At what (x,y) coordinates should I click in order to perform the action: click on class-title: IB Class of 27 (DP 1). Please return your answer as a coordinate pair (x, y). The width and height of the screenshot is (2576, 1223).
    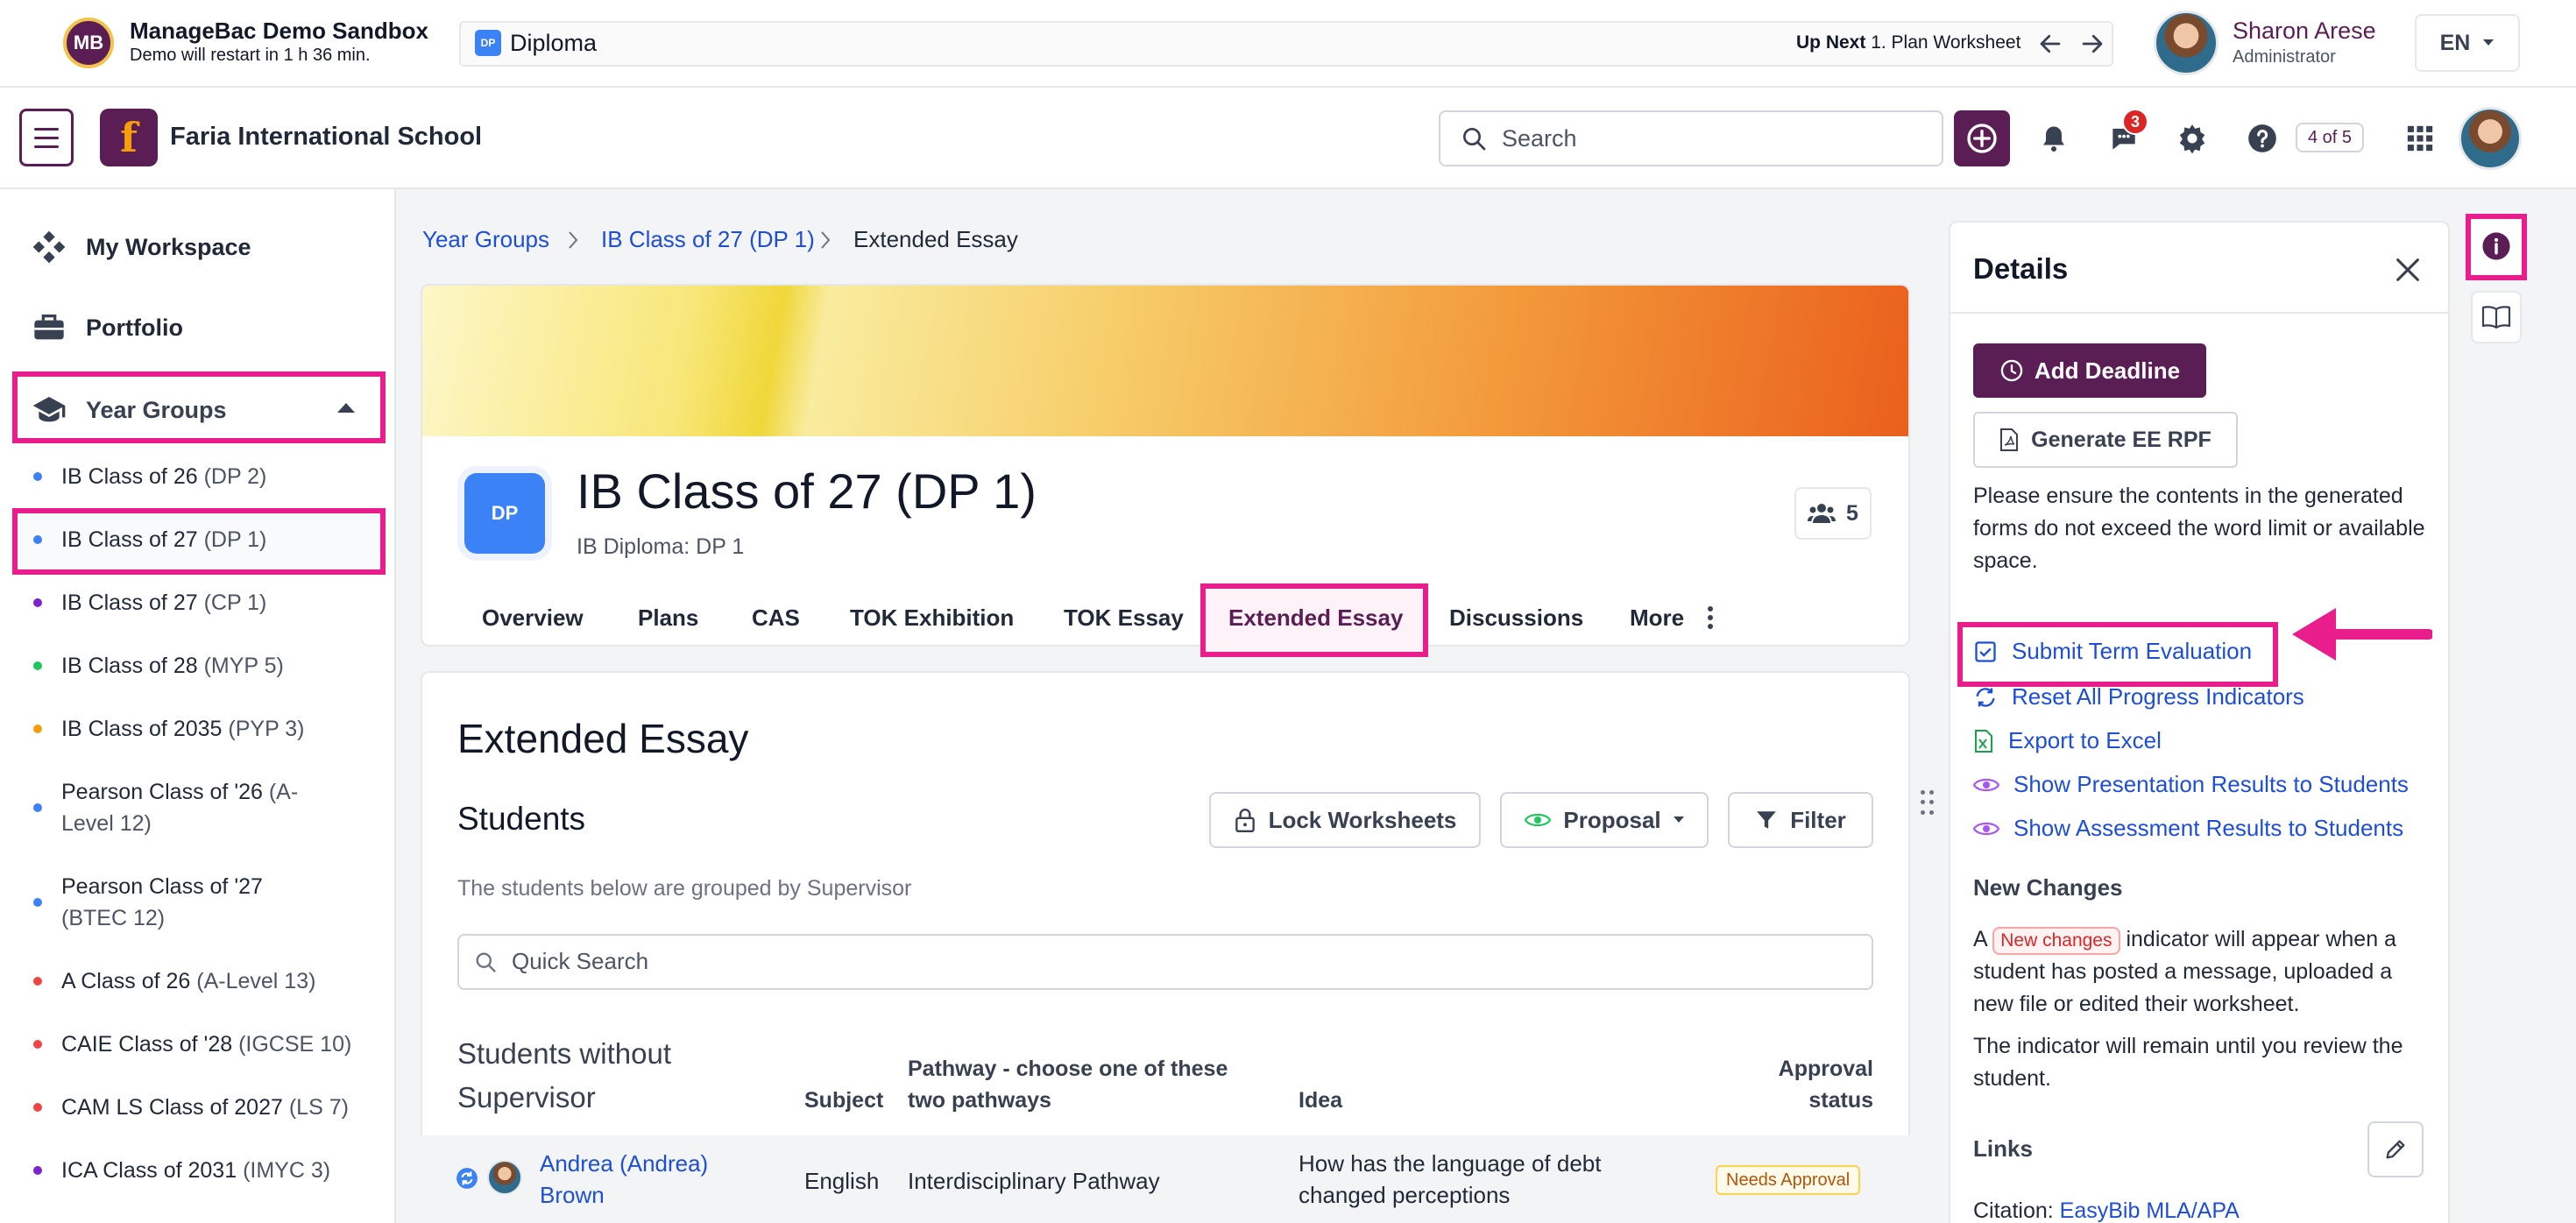
    Looking at the image, I should click on (807, 491).